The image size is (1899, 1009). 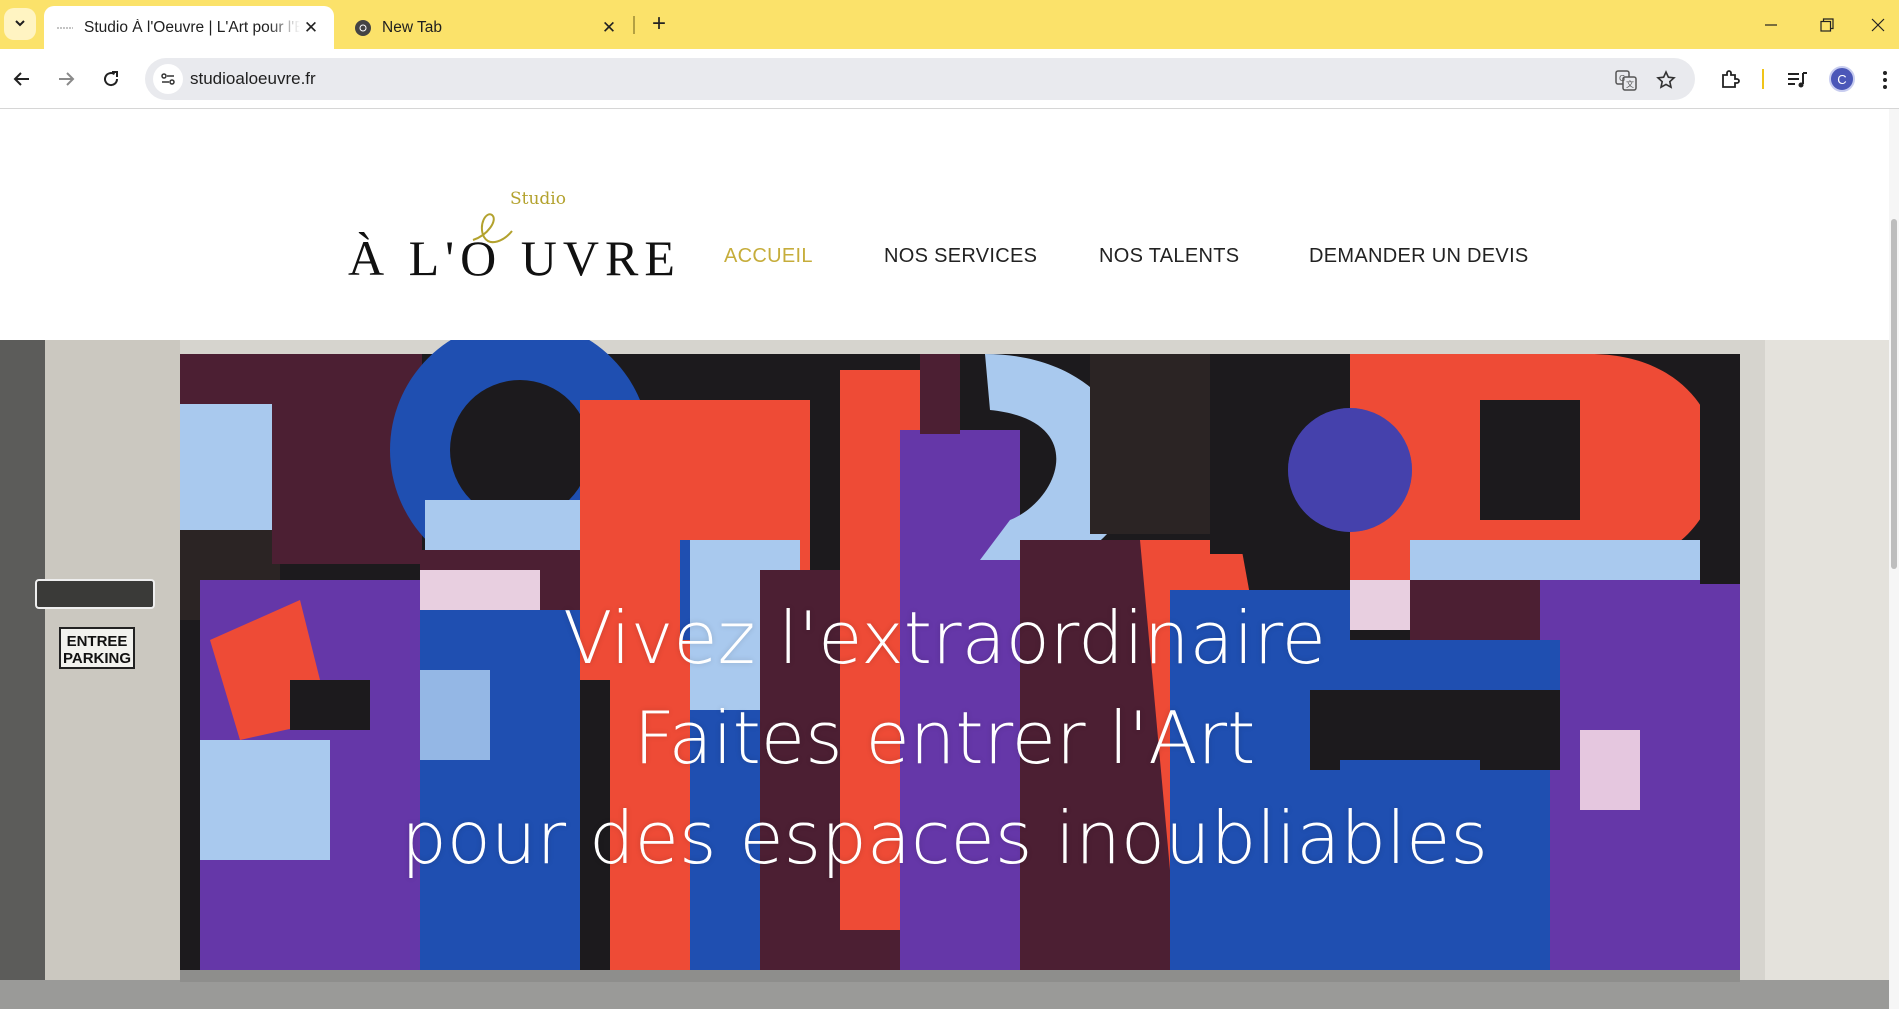 I want to click on logo-studio-text: Studio, so click(x=538, y=199).